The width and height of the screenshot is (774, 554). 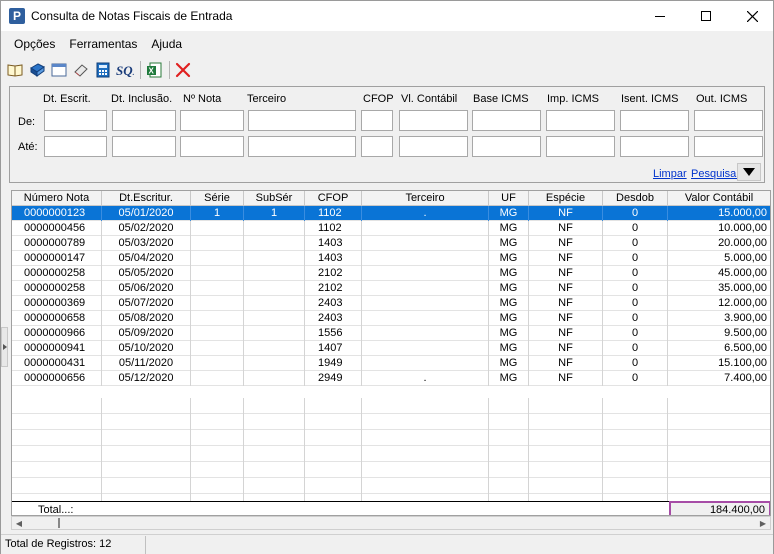 What do you see at coordinates (67, 99) in the screenshot?
I see `filter-label-dt-escrit: Dt. Escrit.` at bounding box center [67, 99].